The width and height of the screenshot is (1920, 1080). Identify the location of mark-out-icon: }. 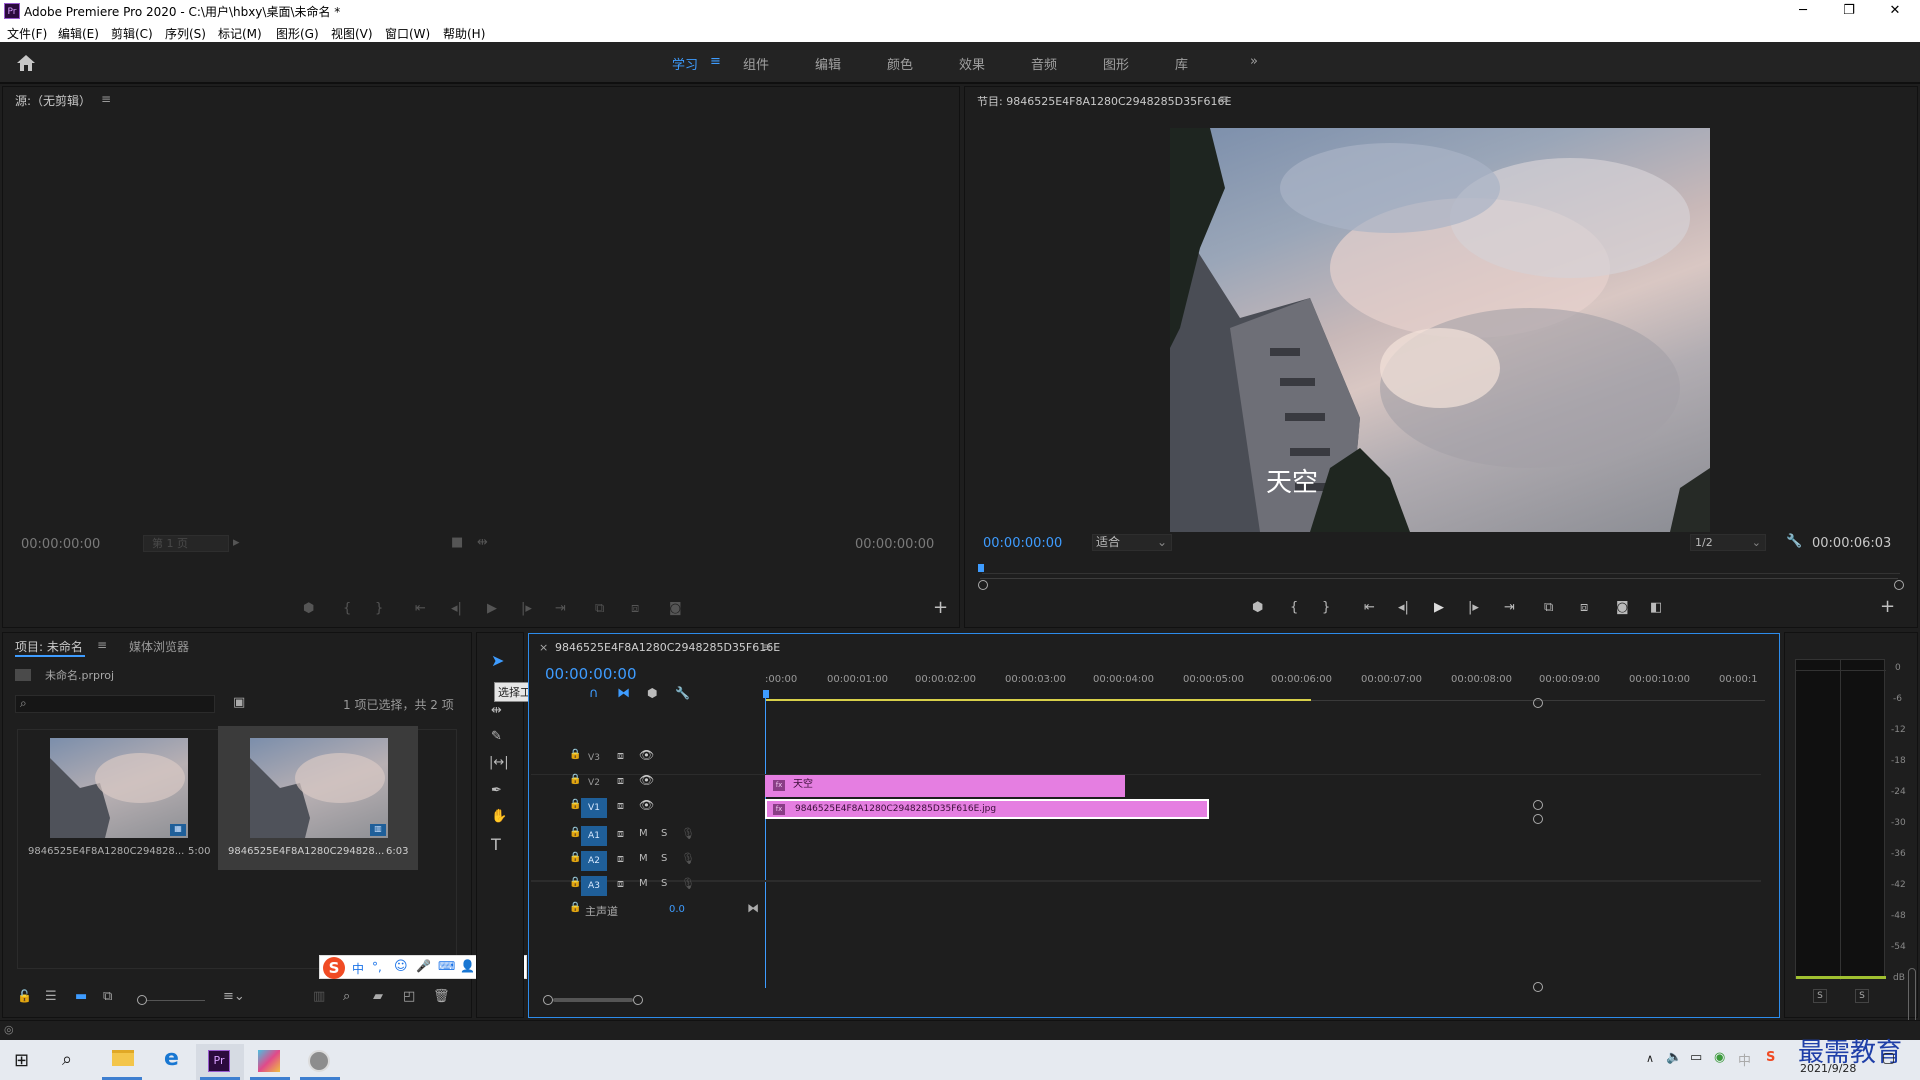
(1326, 607).